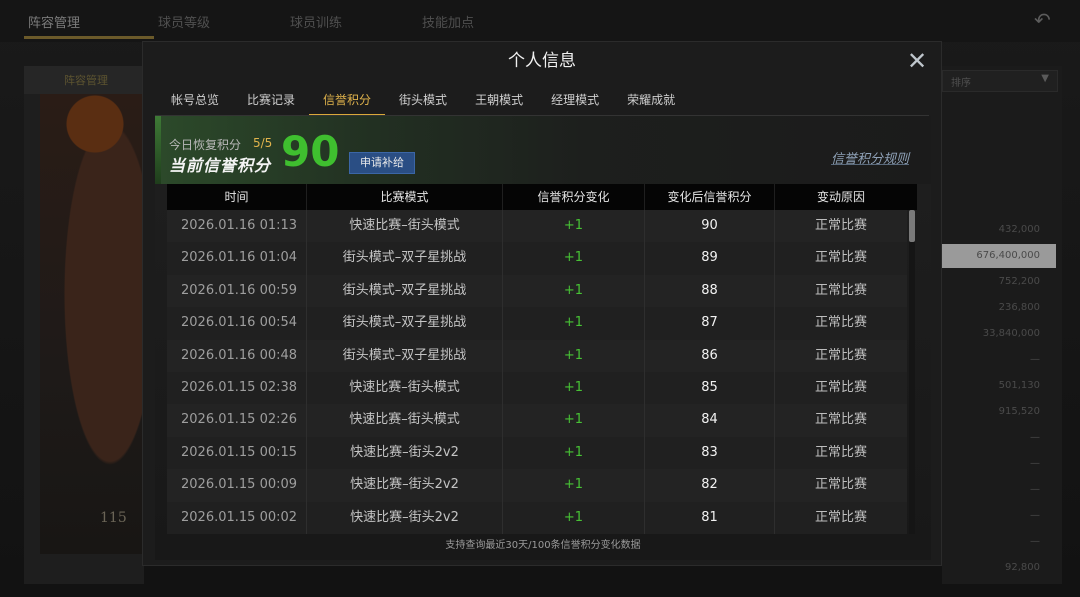 This screenshot has width=1080, height=597. I want to click on cell-after: 82, so click(710, 485).